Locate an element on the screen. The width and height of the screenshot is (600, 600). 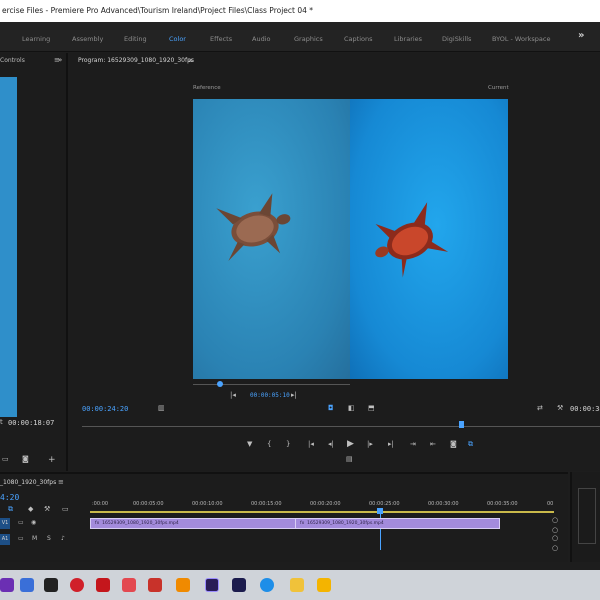
audio-meter-panel is located at coordinates (585, 517).